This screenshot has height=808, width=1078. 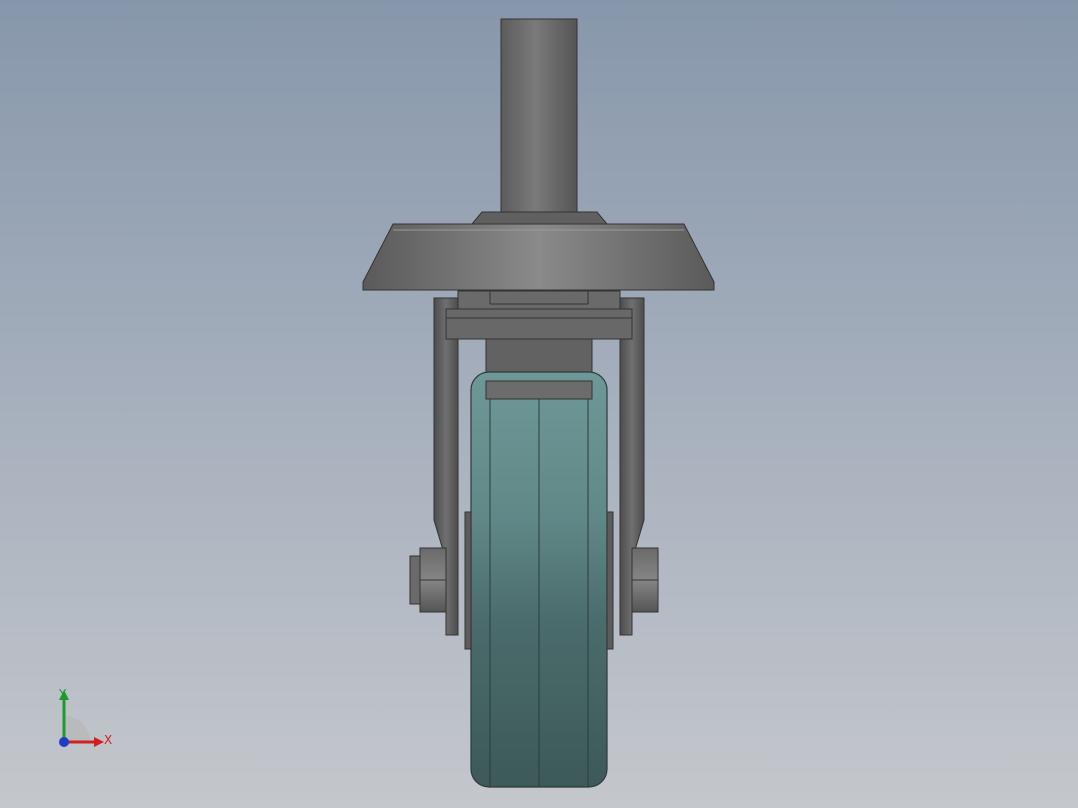 What do you see at coordinates (468, 580) in the screenshot?
I see `hub-left` at bounding box center [468, 580].